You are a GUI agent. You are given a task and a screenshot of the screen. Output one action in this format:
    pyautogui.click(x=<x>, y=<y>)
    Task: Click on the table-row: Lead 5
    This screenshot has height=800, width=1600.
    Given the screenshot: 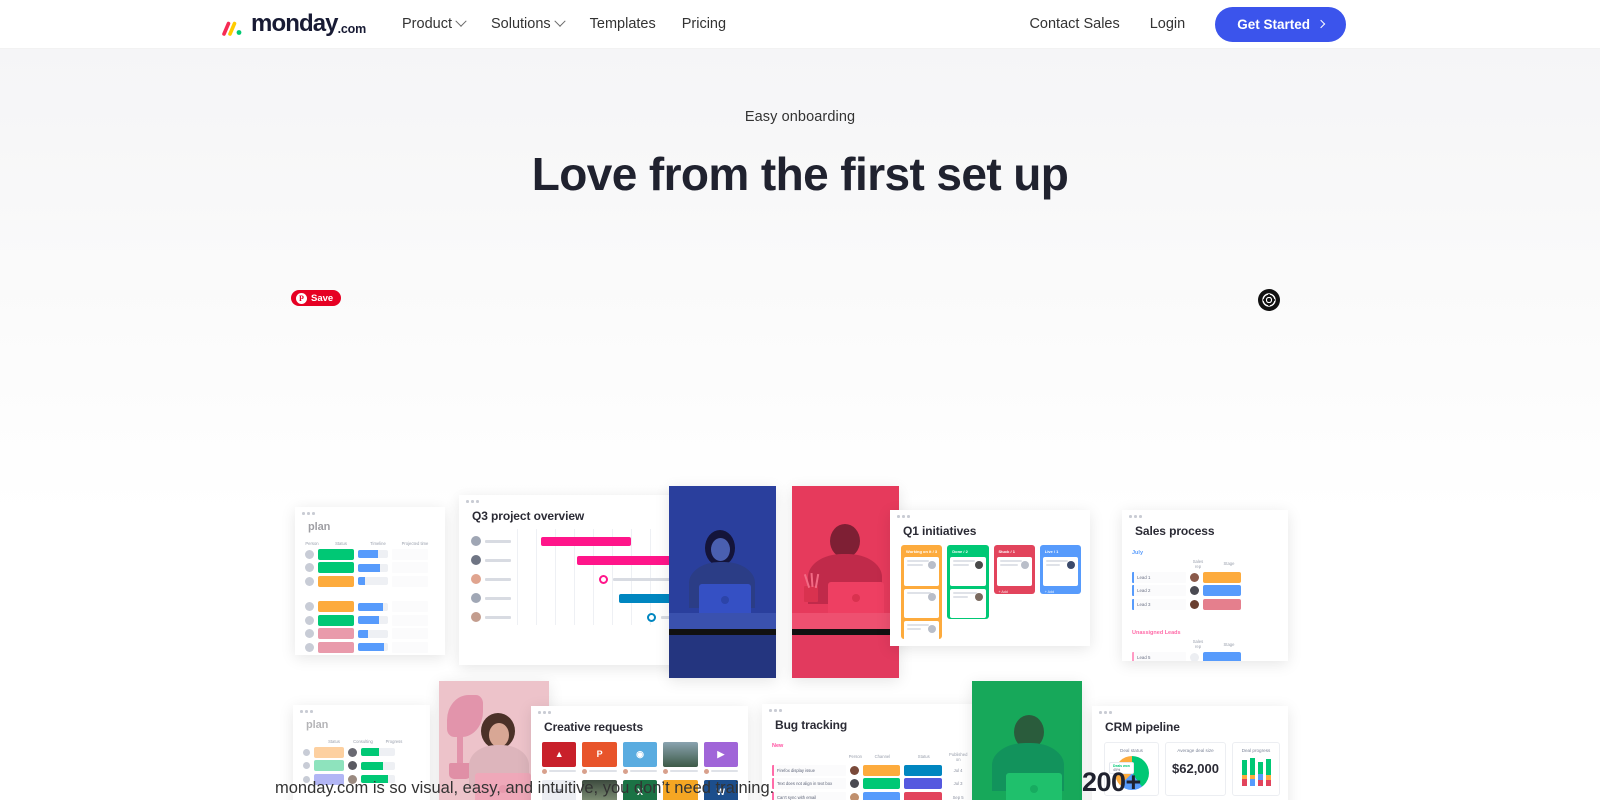 What is the action you would take?
    pyautogui.click(x=1205, y=656)
    